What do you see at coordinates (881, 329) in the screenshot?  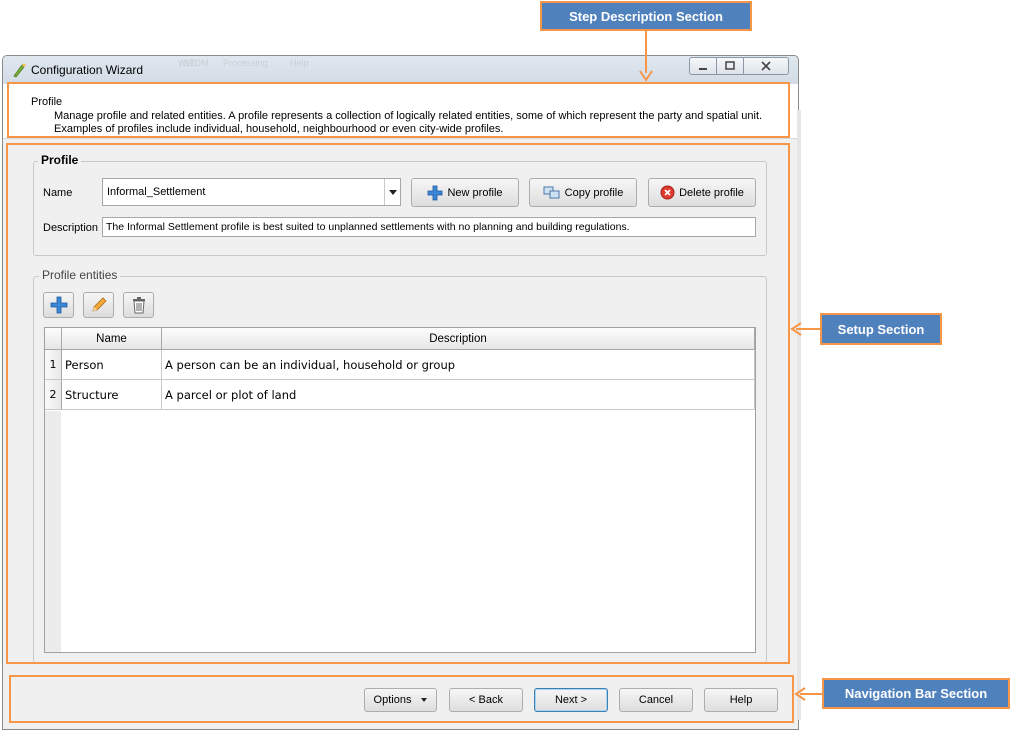 I see `setup-callout: Setup Section` at bounding box center [881, 329].